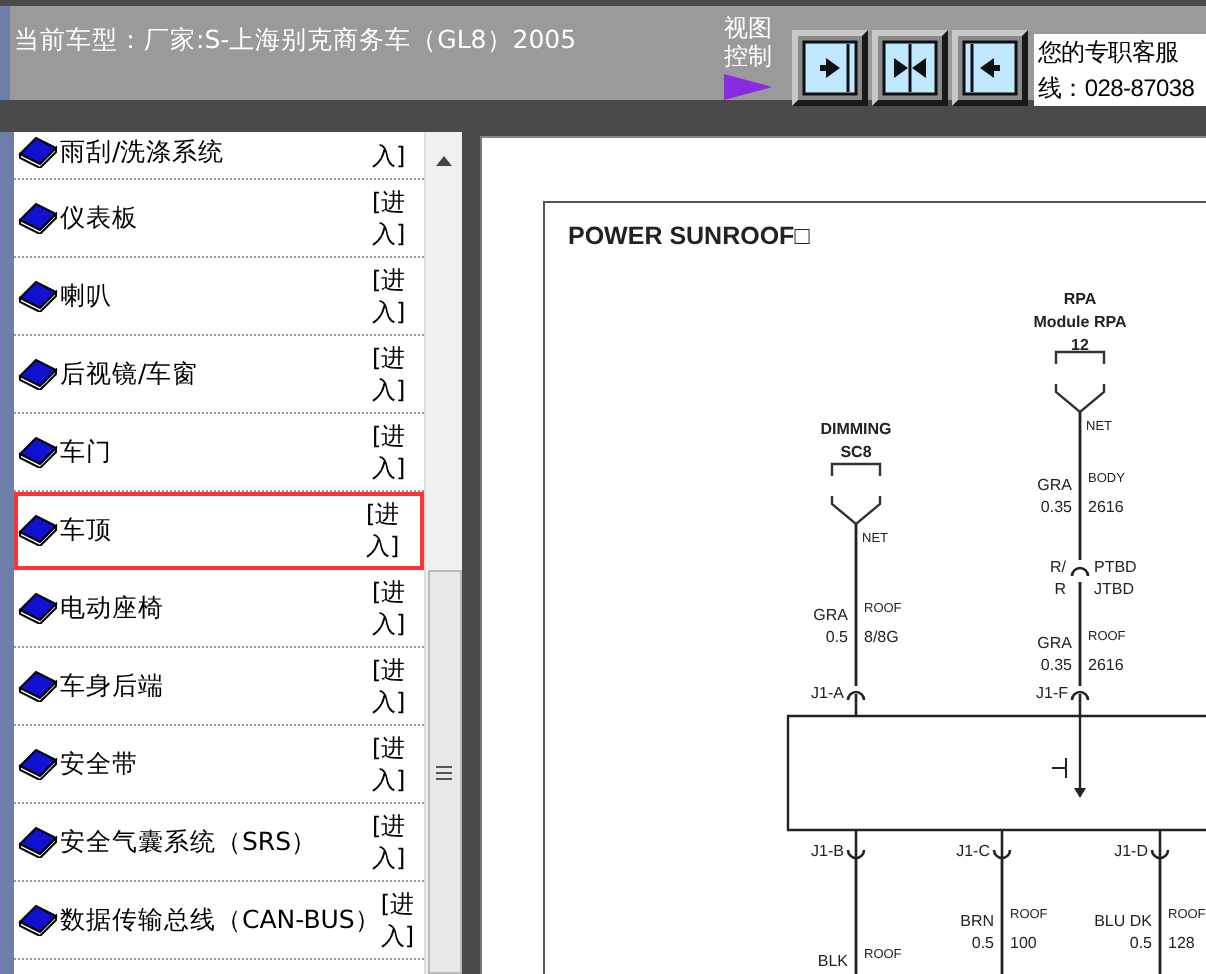 Image resolution: width=1206 pixels, height=974 pixels. I want to click on pin-label: J1-A, so click(827, 693).